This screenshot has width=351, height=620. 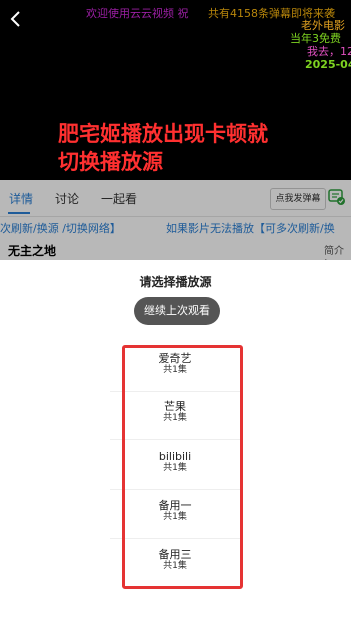 What do you see at coordinates (137, 13) in the screenshot?
I see `danmaku-text: 欢迎使用云云视频 祝` at bounding box center [137, 13].